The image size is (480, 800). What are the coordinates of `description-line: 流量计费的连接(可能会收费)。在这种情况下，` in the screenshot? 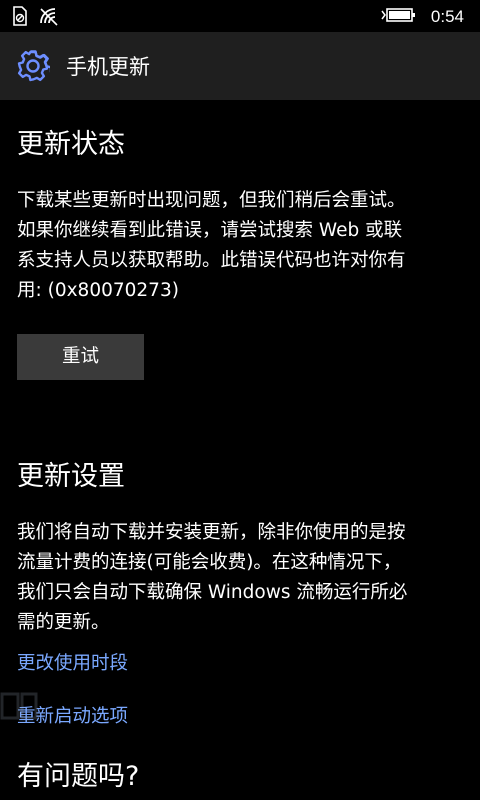 It's located at (209, 562).